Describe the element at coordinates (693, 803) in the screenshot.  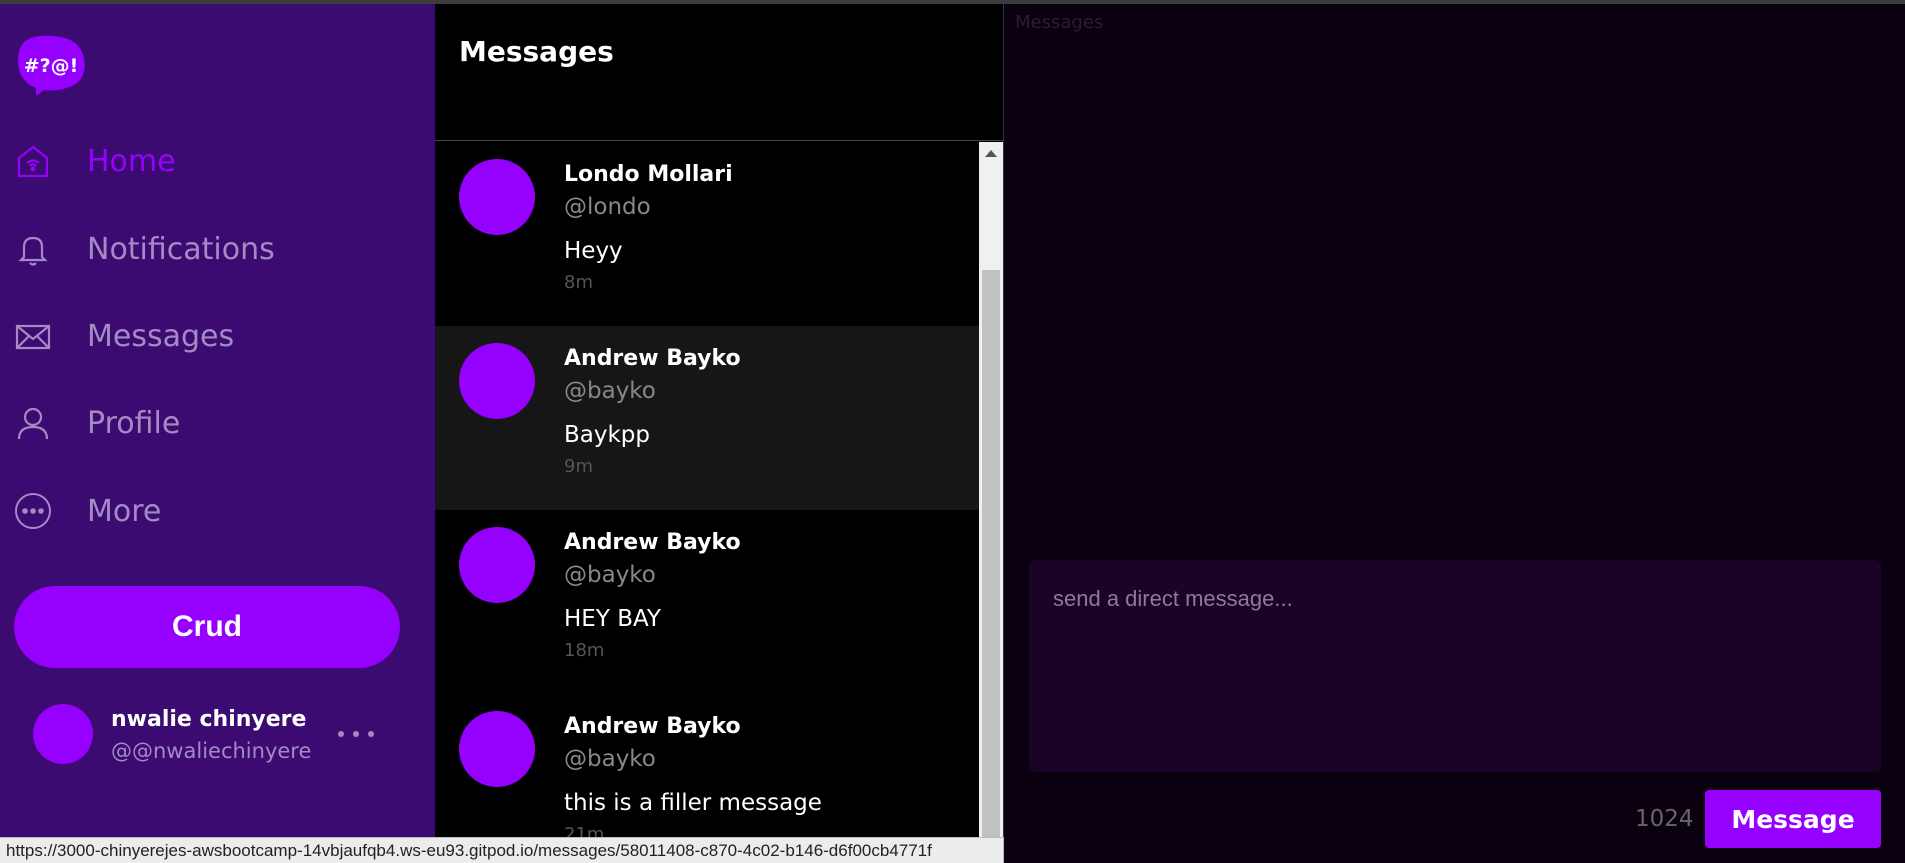
I see `message-group-preview: this is a filler message` at that location.